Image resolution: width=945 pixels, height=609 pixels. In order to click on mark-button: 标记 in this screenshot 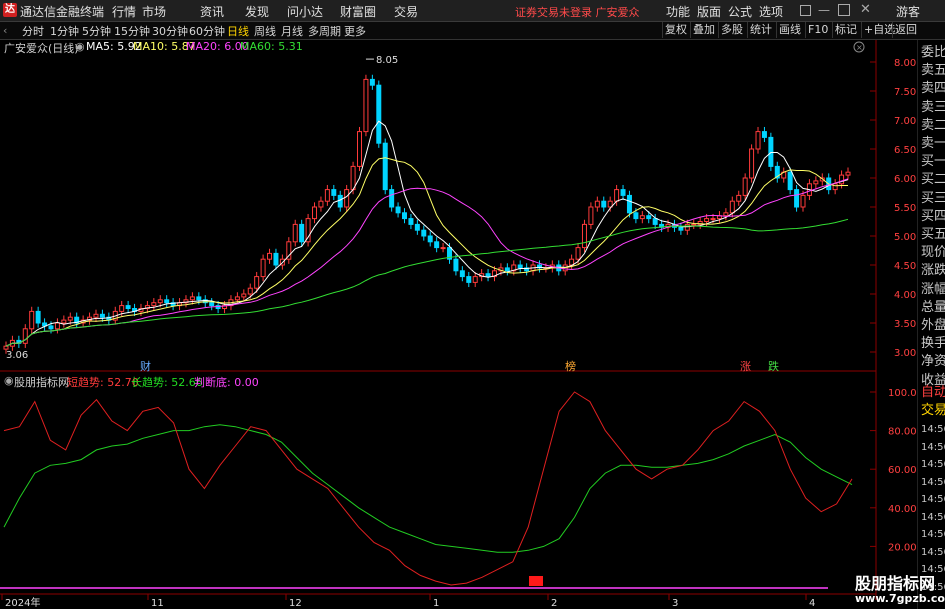, I will do `click(845, 30)`.